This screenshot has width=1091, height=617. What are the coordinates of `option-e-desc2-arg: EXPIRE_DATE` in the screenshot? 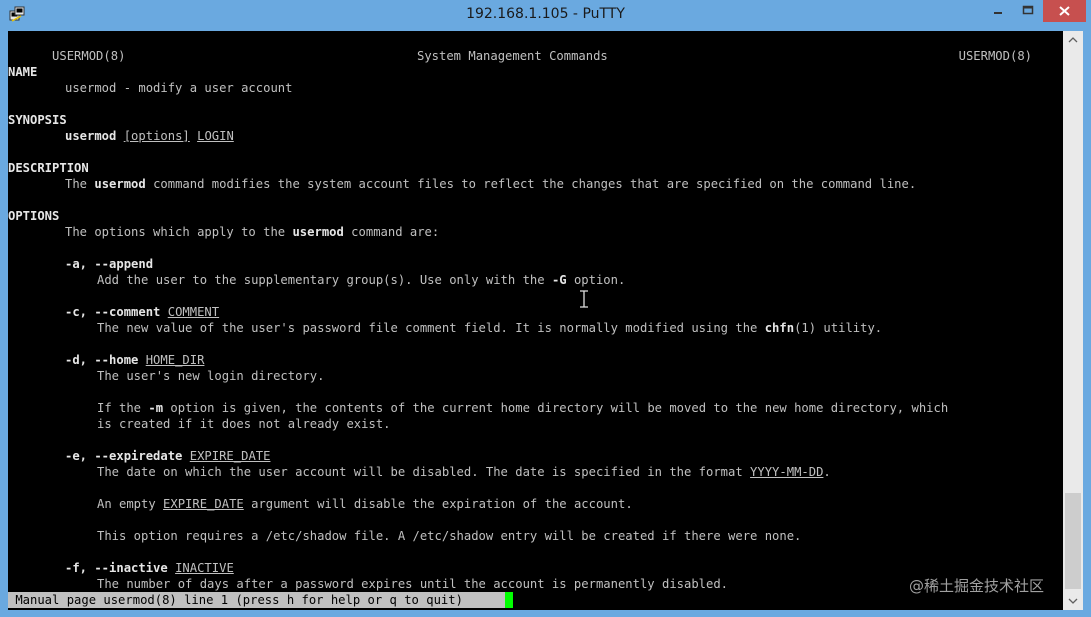 It's located at (203, 504).